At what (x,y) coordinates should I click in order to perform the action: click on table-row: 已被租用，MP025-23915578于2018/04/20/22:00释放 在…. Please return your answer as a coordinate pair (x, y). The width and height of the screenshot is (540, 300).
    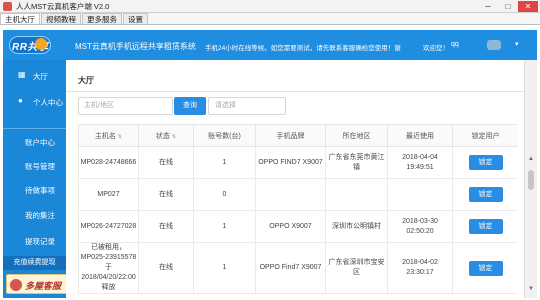
    Looking at the image, I should click on (298, 268).